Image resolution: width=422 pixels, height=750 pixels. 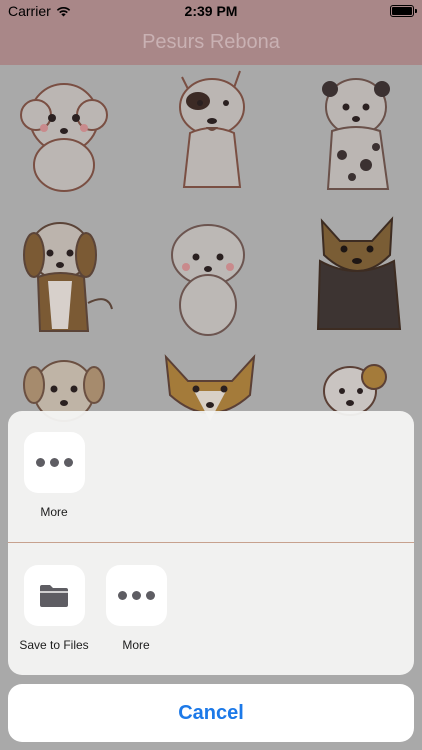 I want to click on status-bar: Carrier 2:39 PM, so click(x=211, y=11).